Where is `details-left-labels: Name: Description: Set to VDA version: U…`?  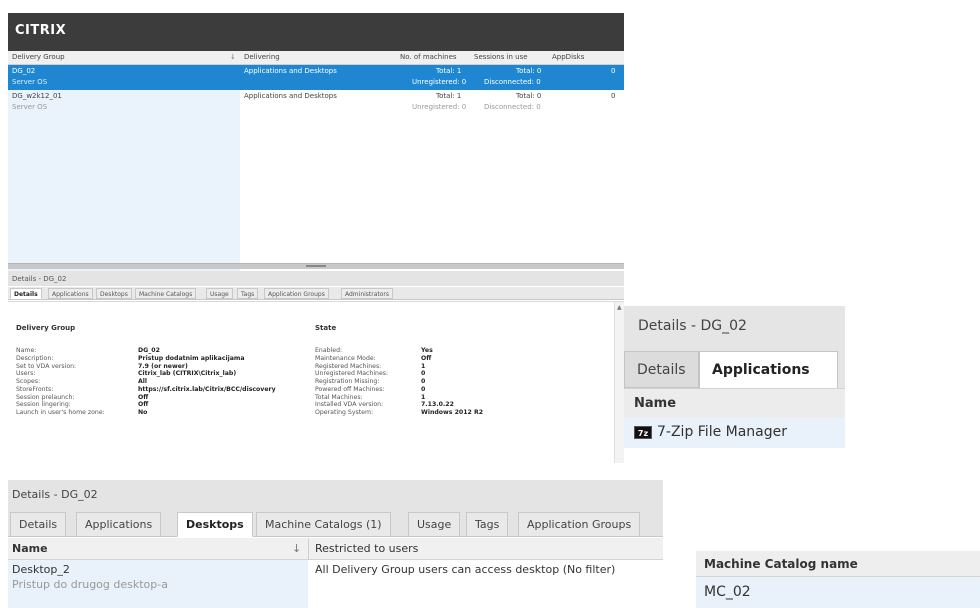 details-left-labels: Name: Description: Set to VDA version: U… is located at coordinates (60, 382).